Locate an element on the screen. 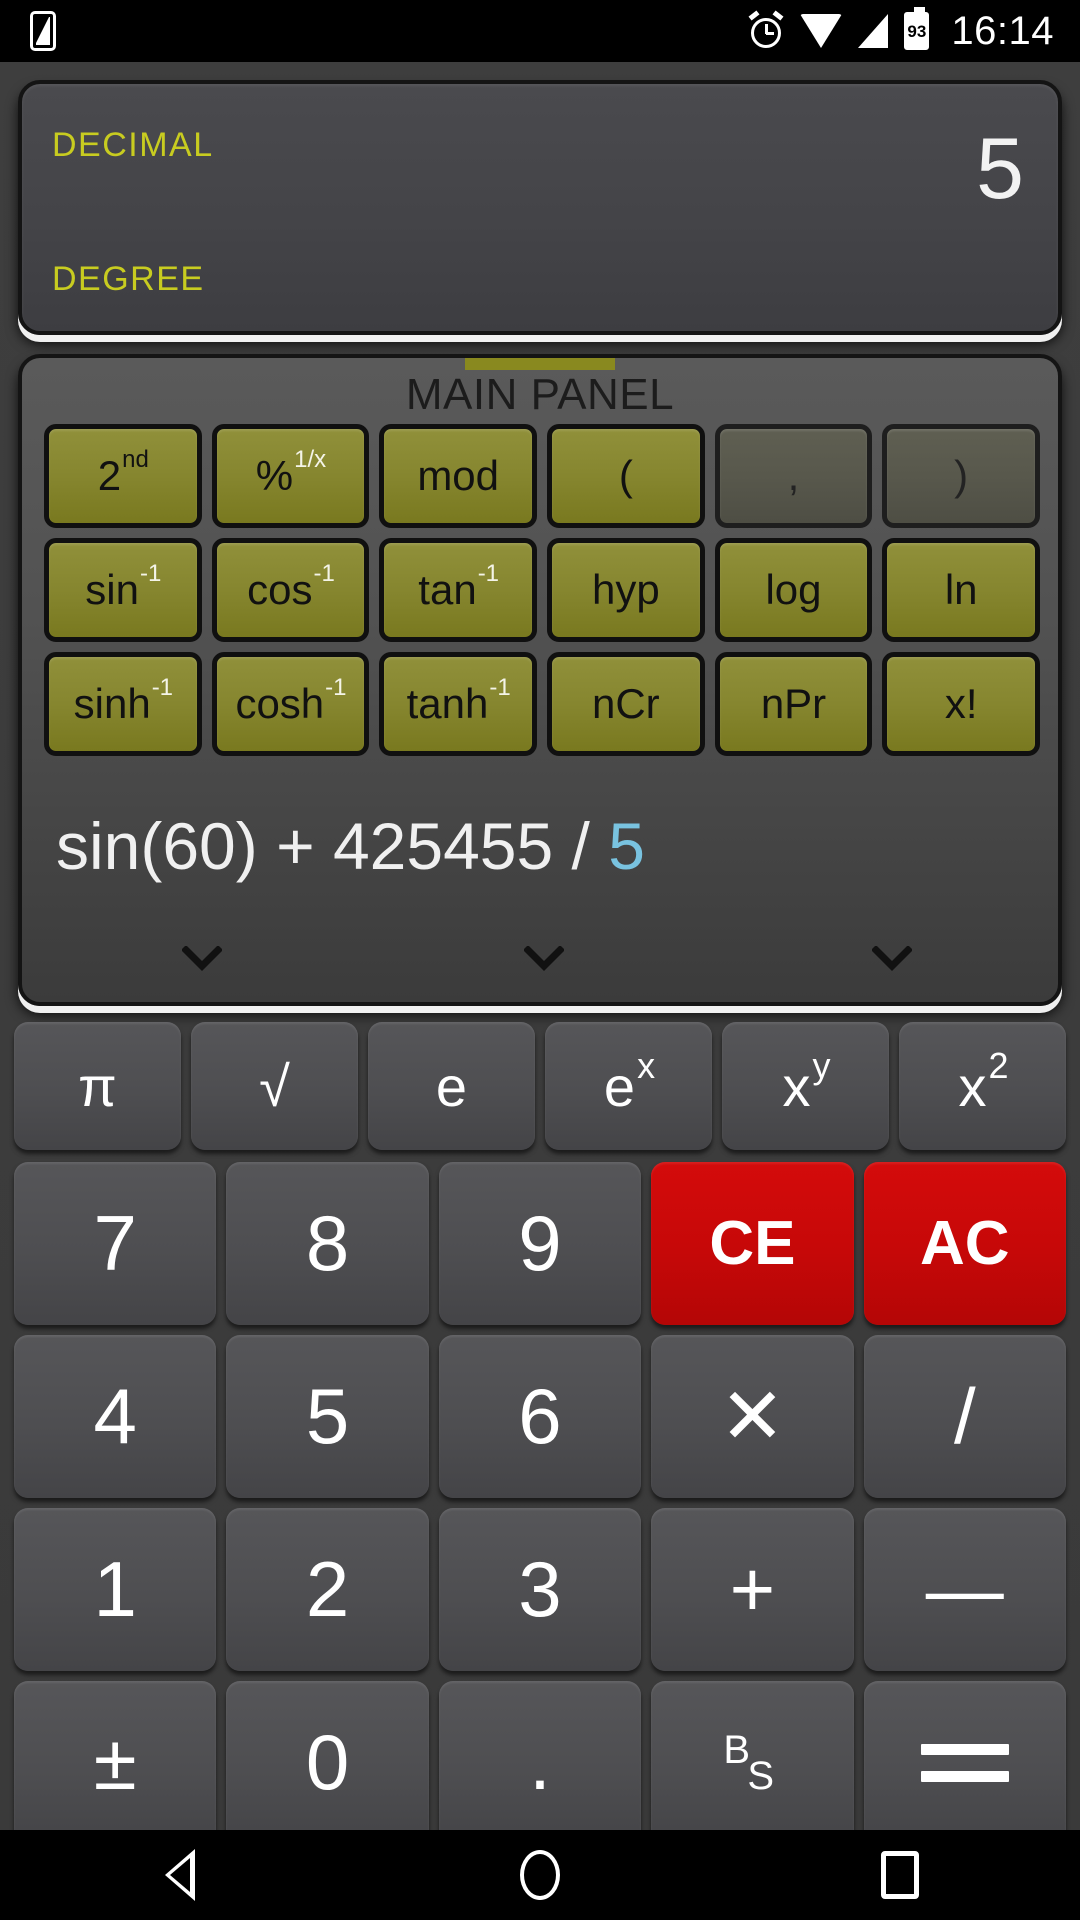 Image resolution: width=1080 pixels, height=1920 pixels. display-panel: DECIMAL DEGREE 5 is located at coordinates (540, 207).